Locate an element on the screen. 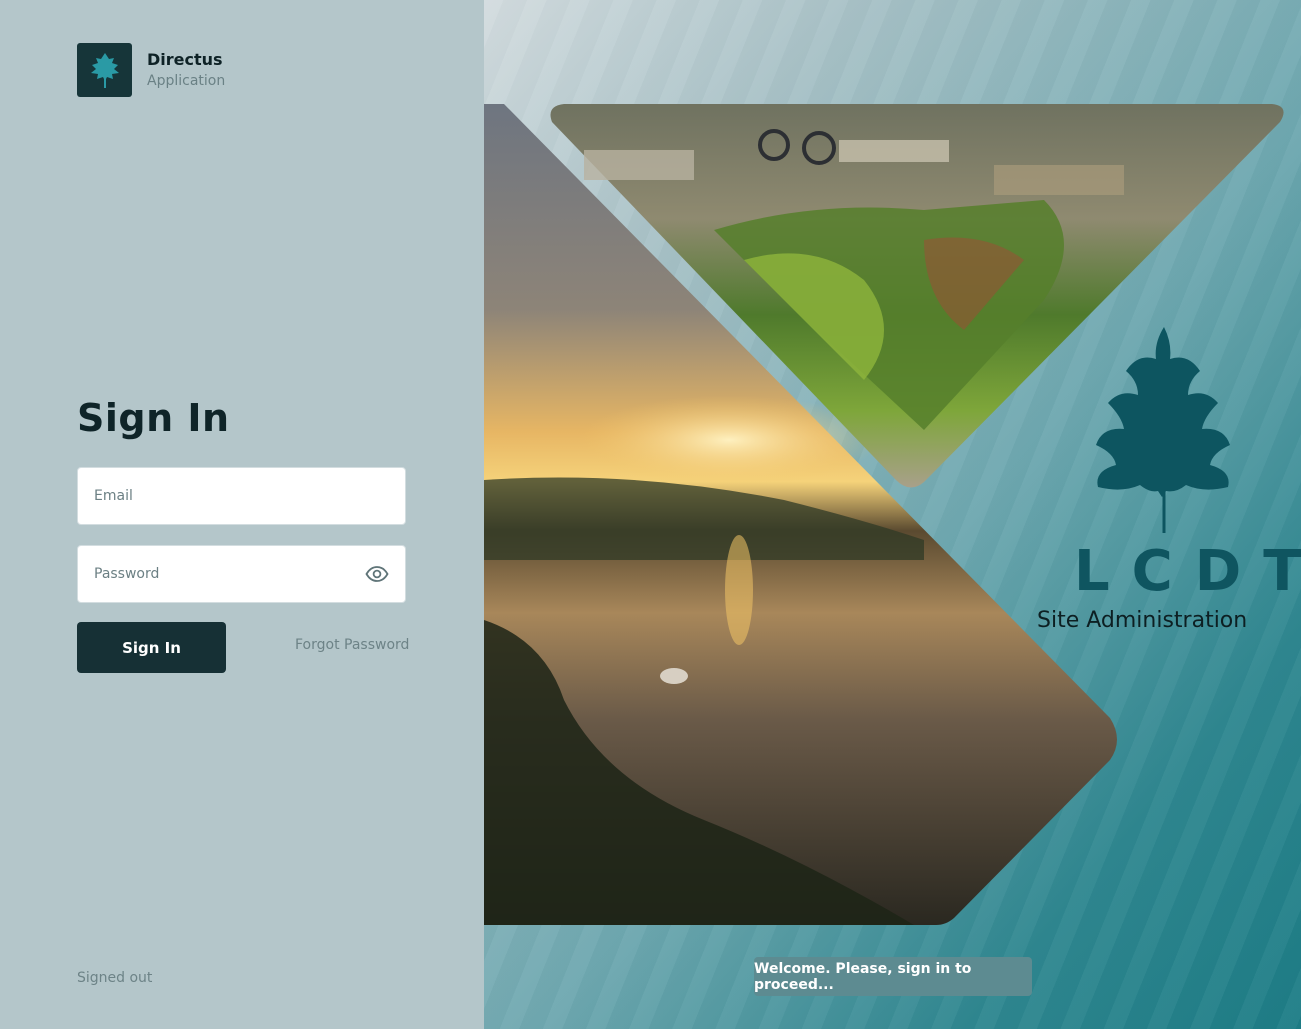 The width and height of the screenshot is (1301, 1029). oak-leaf-icon is located at coordinates (1163, 430).